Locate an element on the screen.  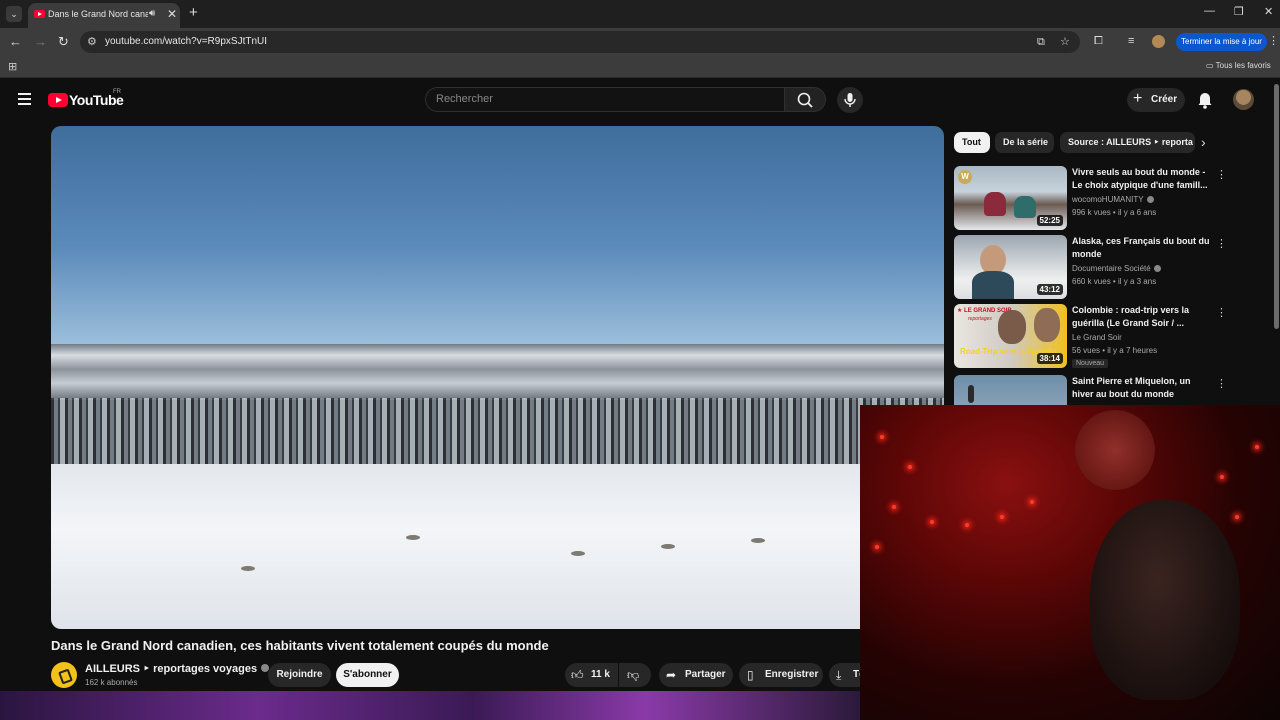
search-input is located at coordinates (601, 99).